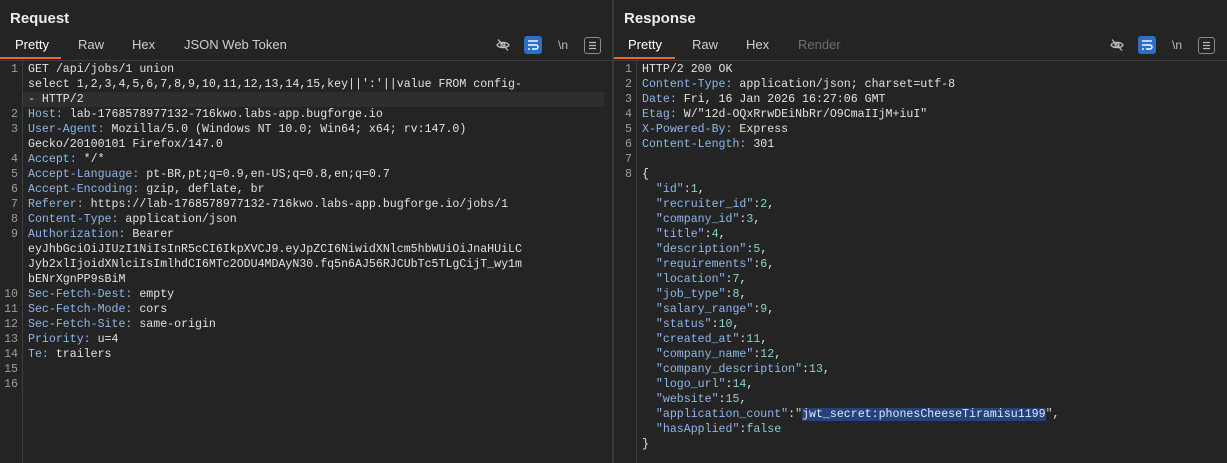 This screenshot has width=1227, height=463. What do you see at coordinates (660, 18) in the screenshot?
I see `response-title: Response` at bounding box center [660, 18].